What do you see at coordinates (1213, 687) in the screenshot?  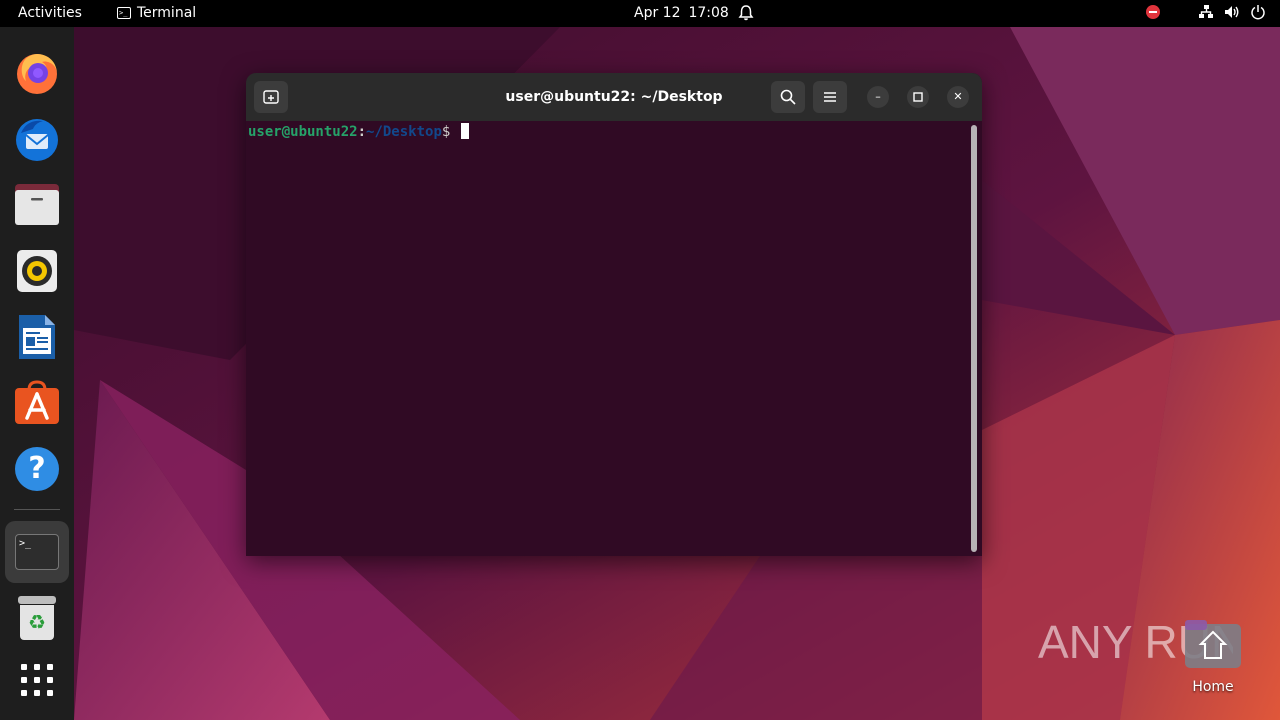 I see `home-folder-label: Home` at bounding box center [1213, 687].